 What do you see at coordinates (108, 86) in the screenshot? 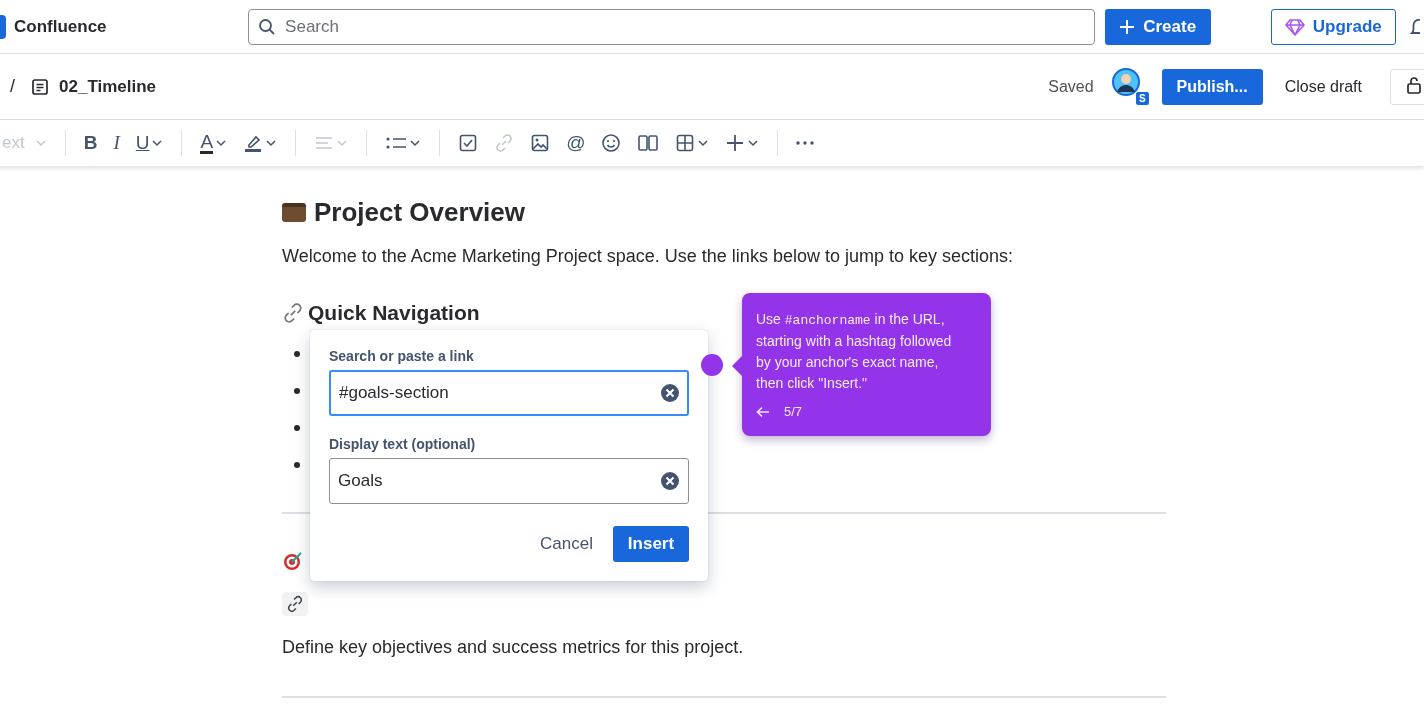
I see `page-title: 02_Timeline` at bounding box center [108, 86].